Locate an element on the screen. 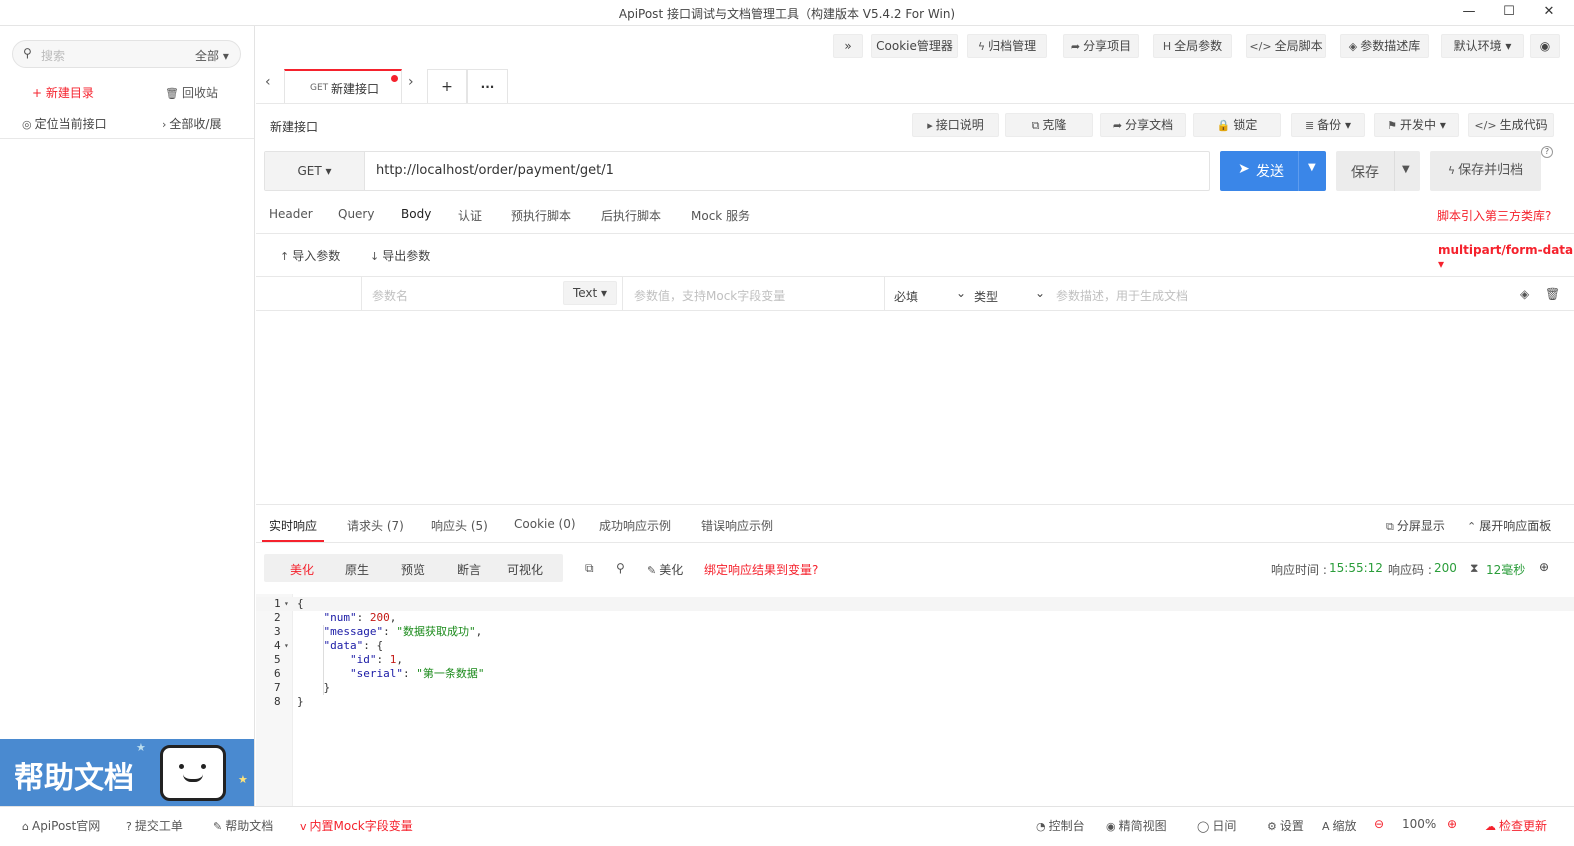  kind-select: 类型 is located at coordinates (986, 296).